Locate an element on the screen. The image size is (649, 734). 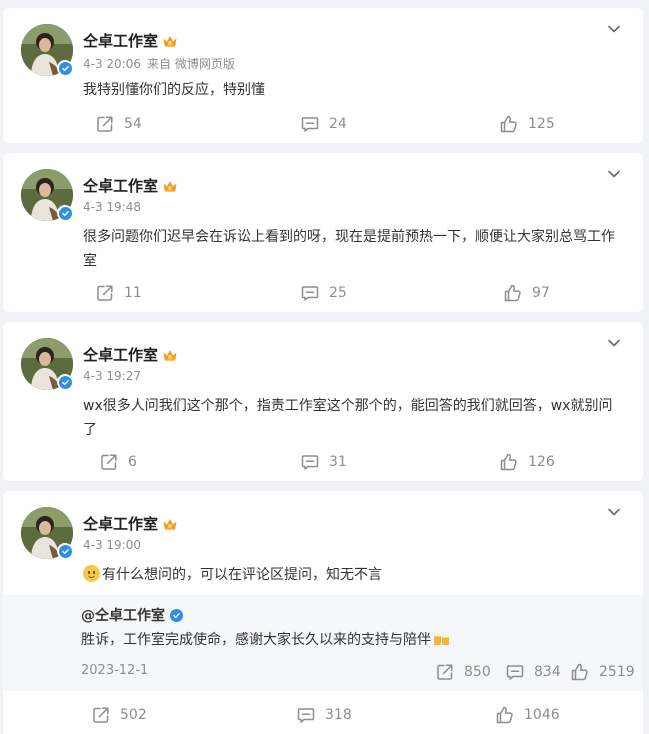
repost-count: 502 is located at coordinates (133, 715).